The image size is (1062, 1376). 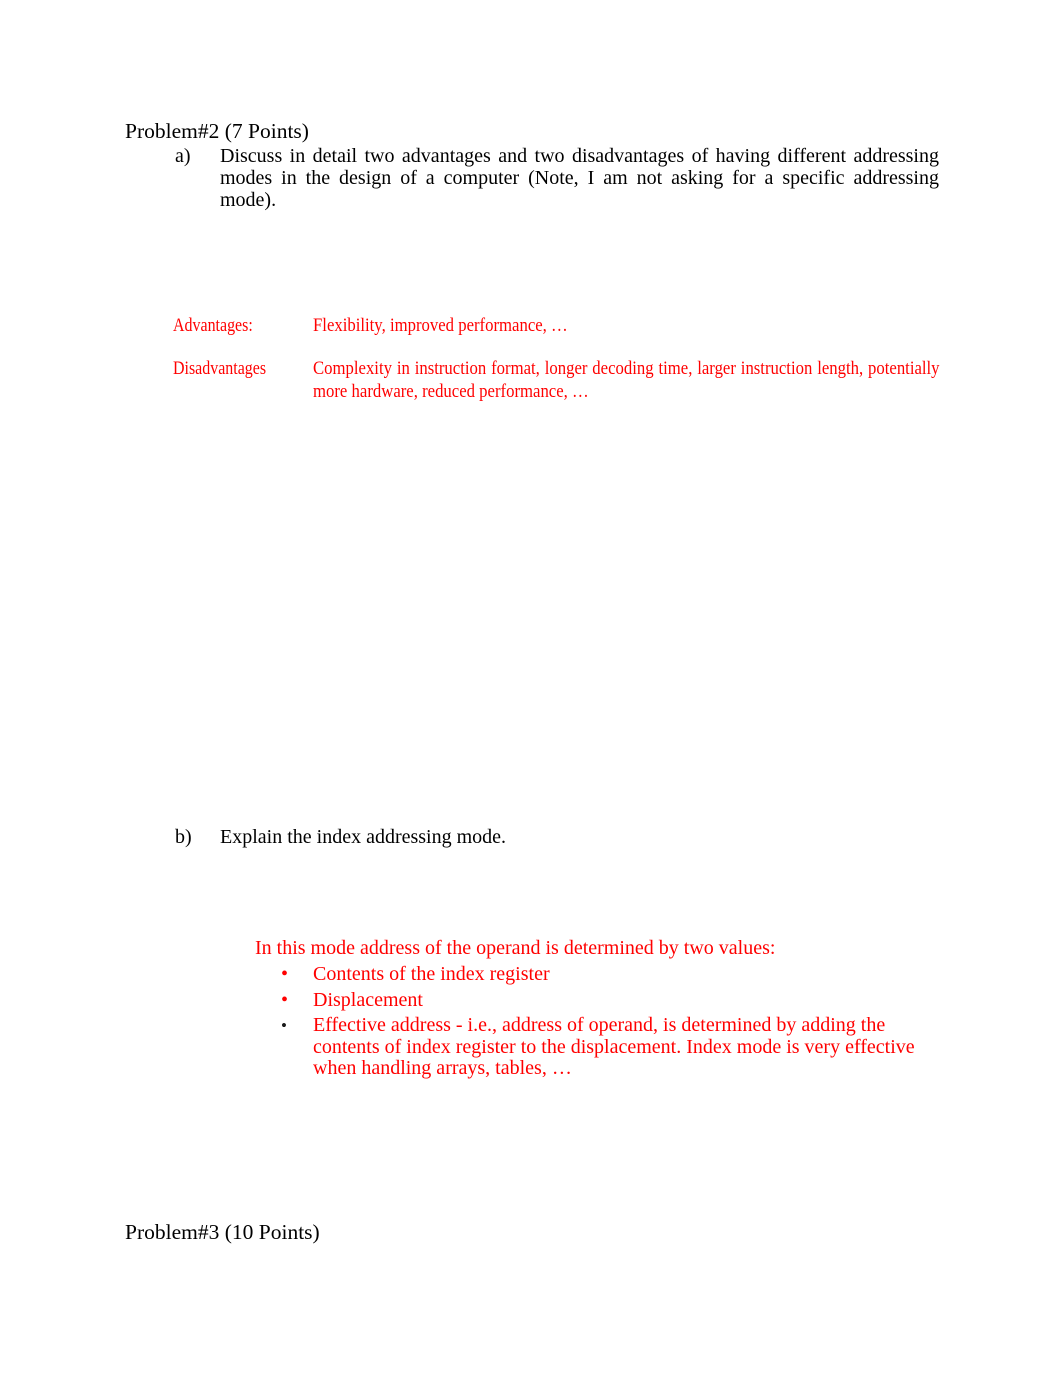 What do you see at coordinates (363, 837) in the screenshot?
I see `question-b-text: Explain the index addressing mode.` at bounding box center [363, 837].